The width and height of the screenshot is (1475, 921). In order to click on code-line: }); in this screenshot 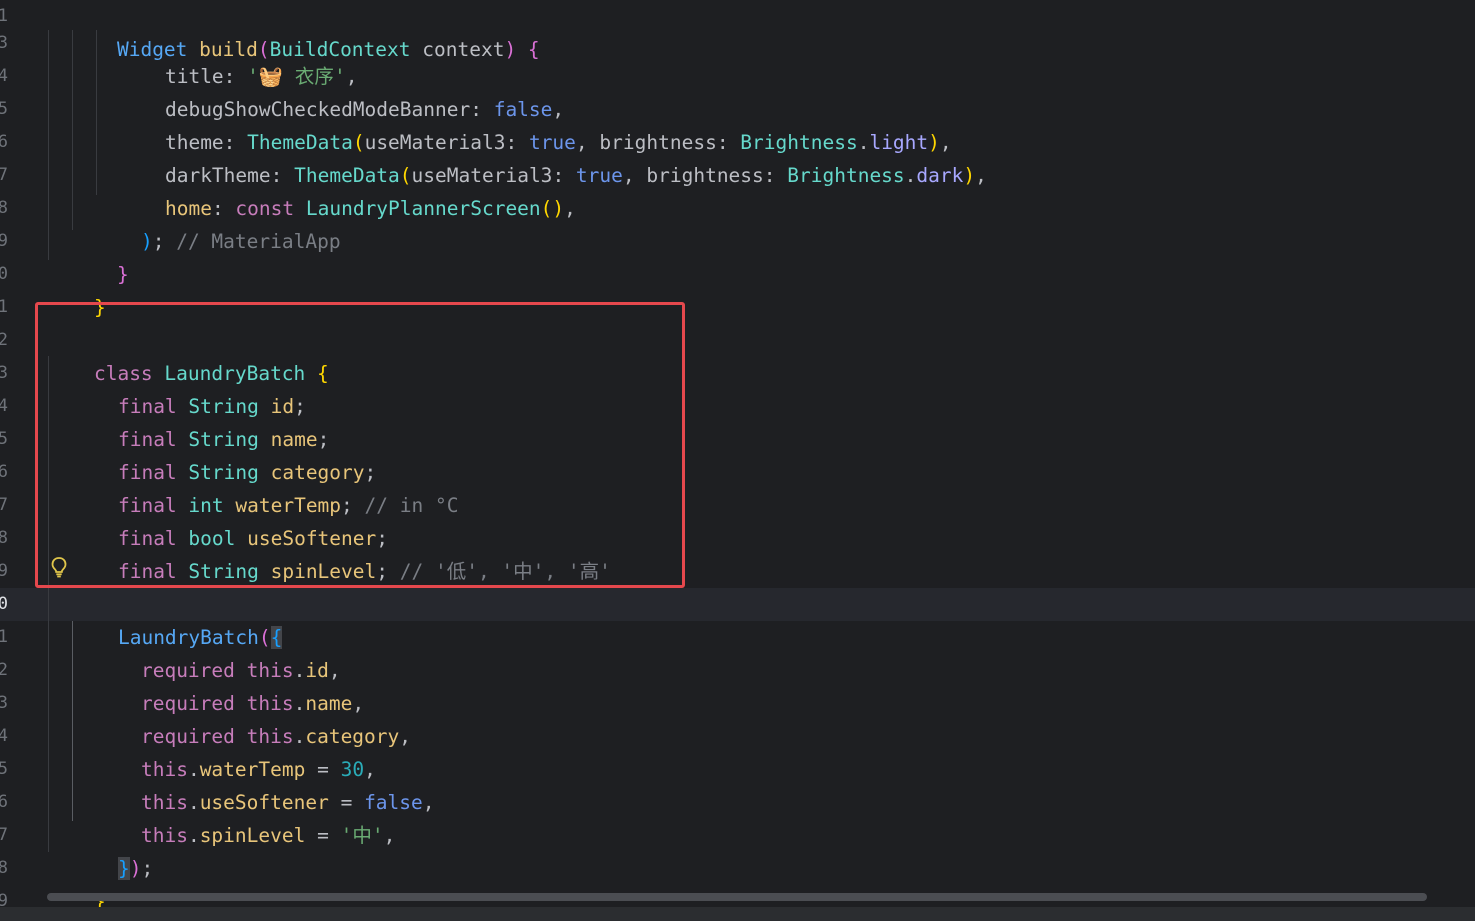, I will do `click(112, 849)`.